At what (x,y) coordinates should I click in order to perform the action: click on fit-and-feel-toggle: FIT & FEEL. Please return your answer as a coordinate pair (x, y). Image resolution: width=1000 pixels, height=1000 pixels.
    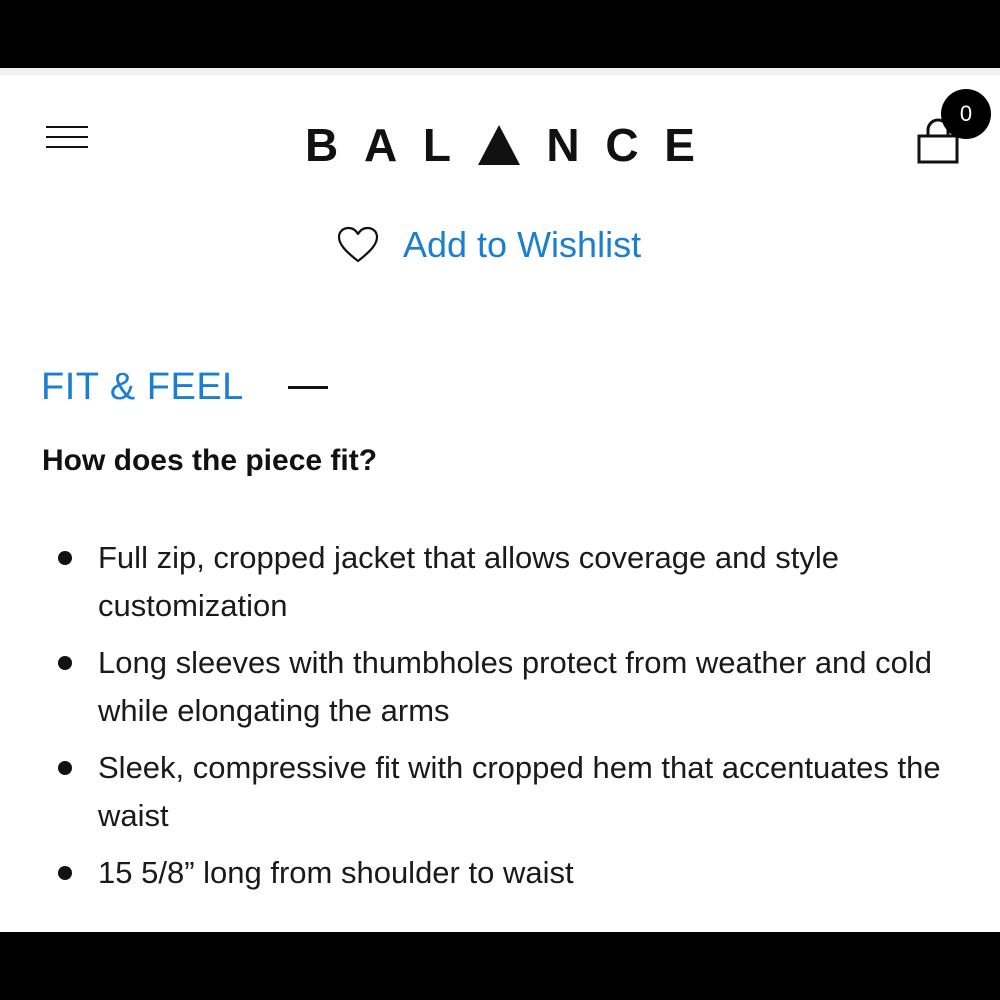
    Looking at the image, I should click on (184, 387).